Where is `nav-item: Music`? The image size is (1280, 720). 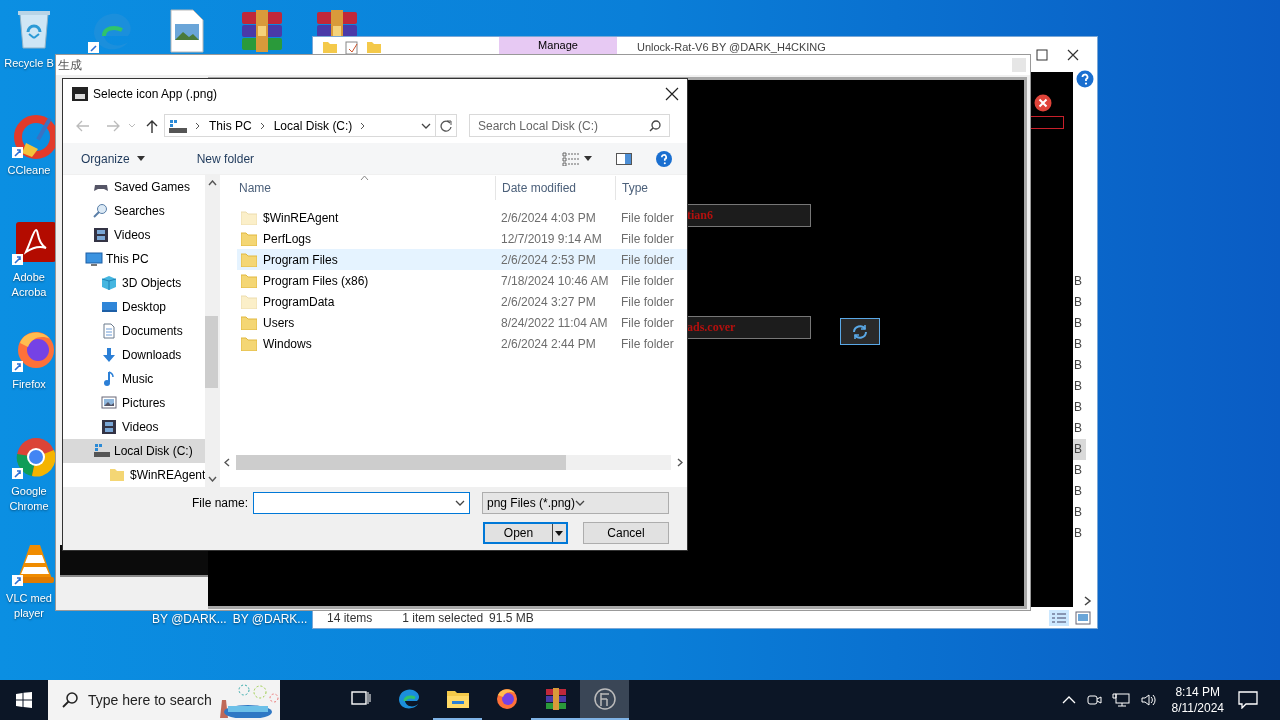 nav-item: Music is located at coordinates (134, 379).